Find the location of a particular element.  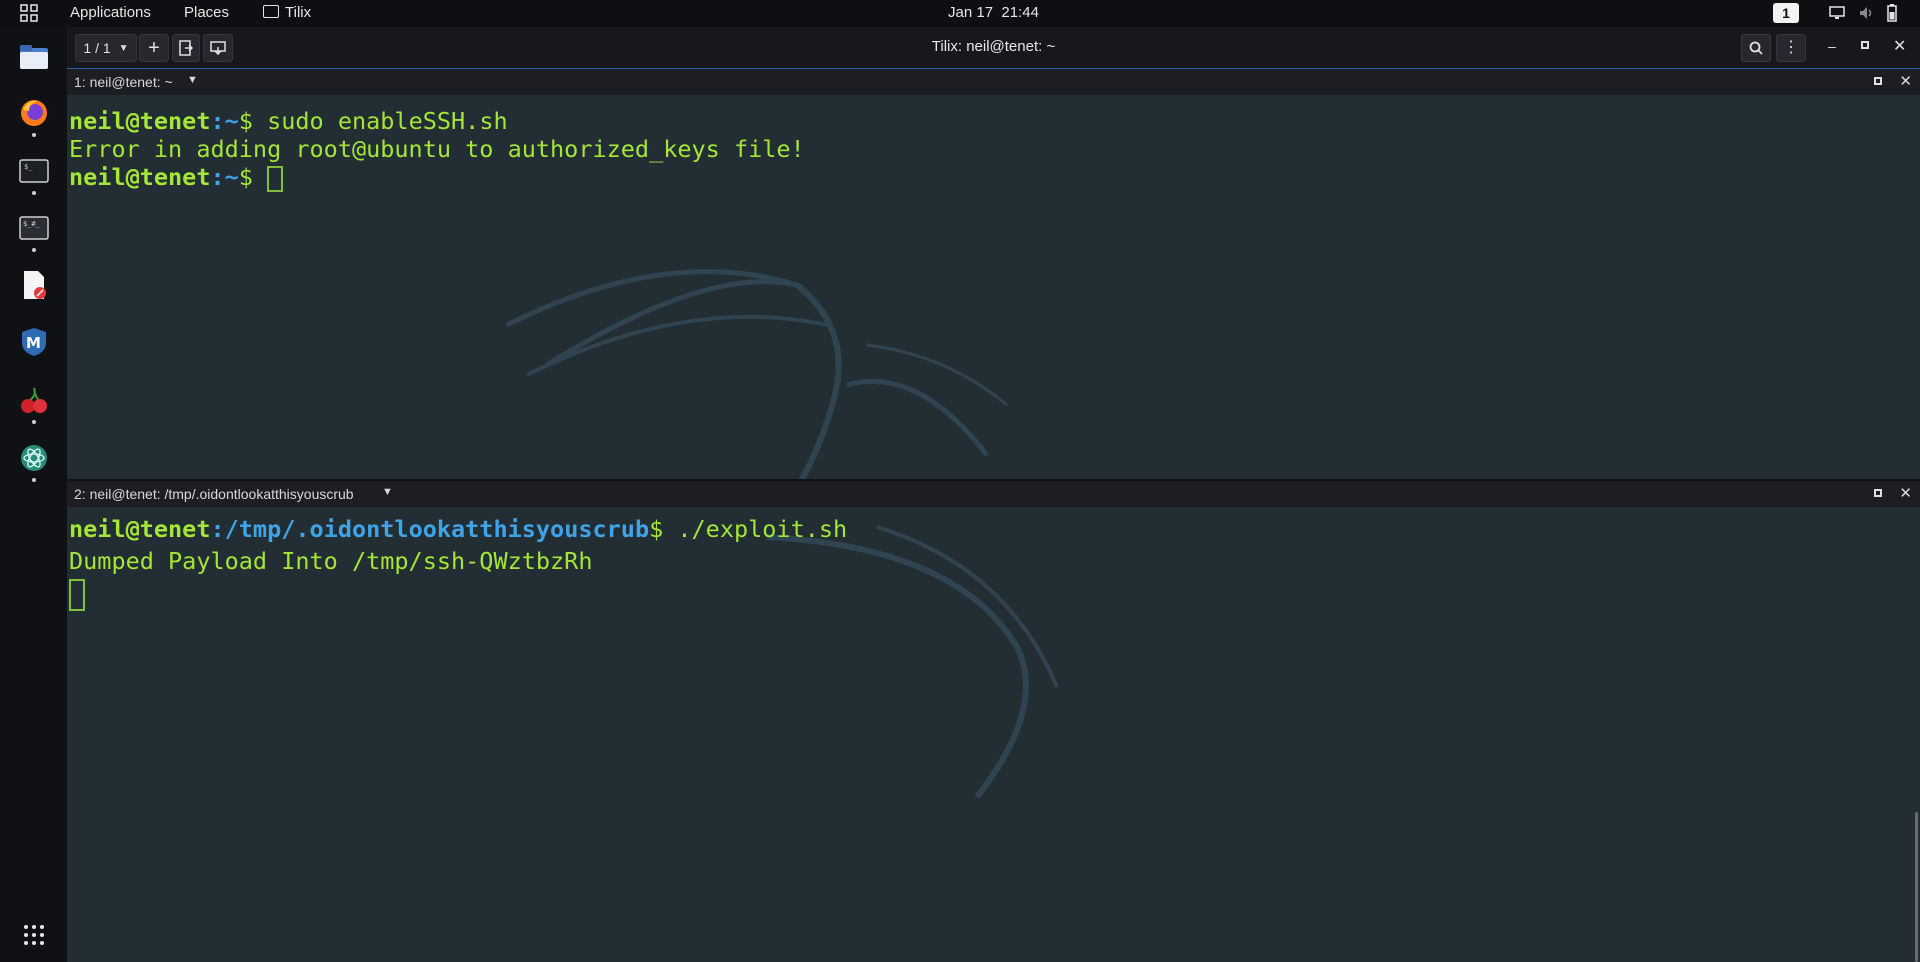

command-text: $ ./exploit.sh is located at coordinates (748, 529).